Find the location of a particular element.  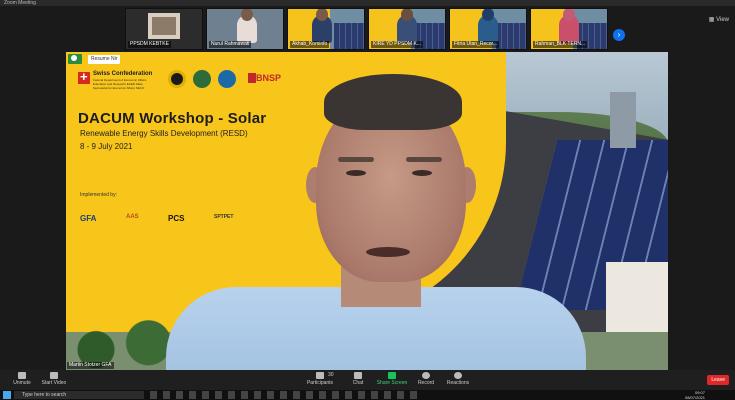

gallery-tile: Nurul Rahmawati is located at coordinates (245, 29).